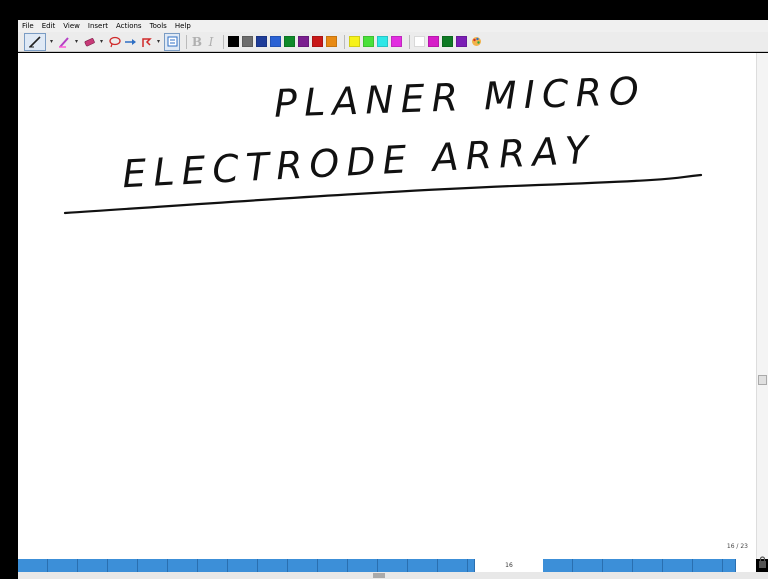  I want to click on eraser-button, so click(89, 42).